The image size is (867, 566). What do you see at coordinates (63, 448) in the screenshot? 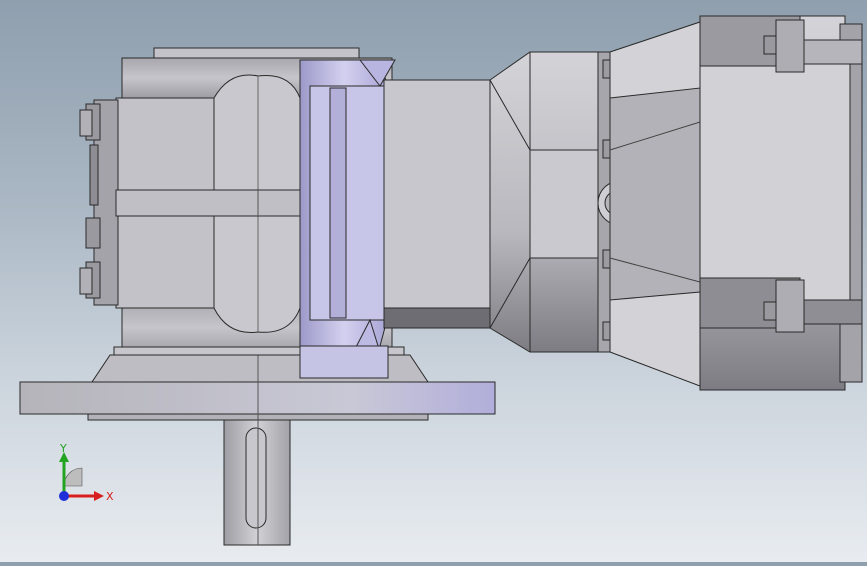
I see `y-axis-label: Y` at bounding box center [63, 448].